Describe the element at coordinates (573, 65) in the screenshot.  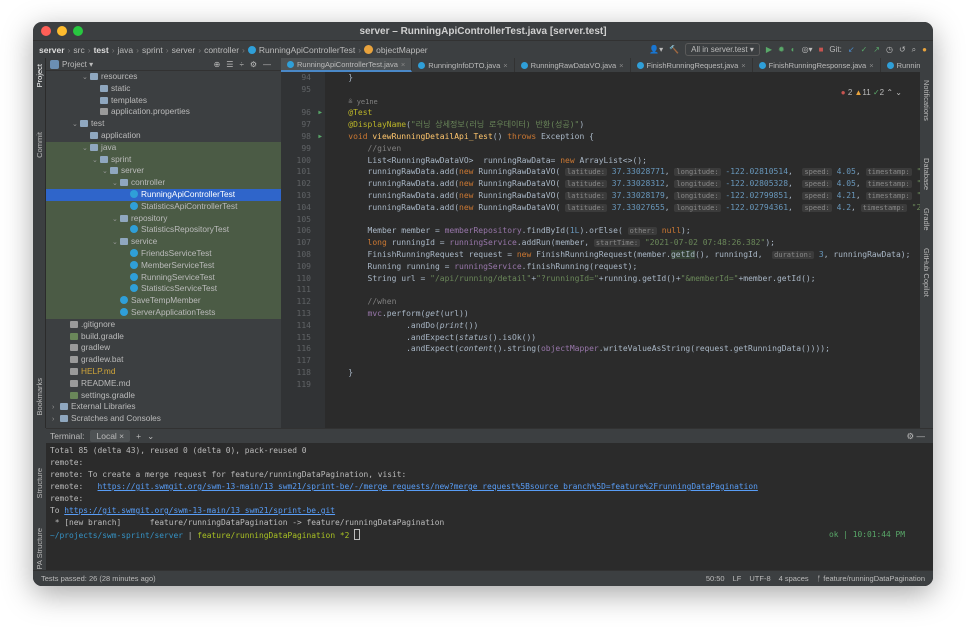
I see `editor-tab: RunningRawDataVO.java ×` at that location.